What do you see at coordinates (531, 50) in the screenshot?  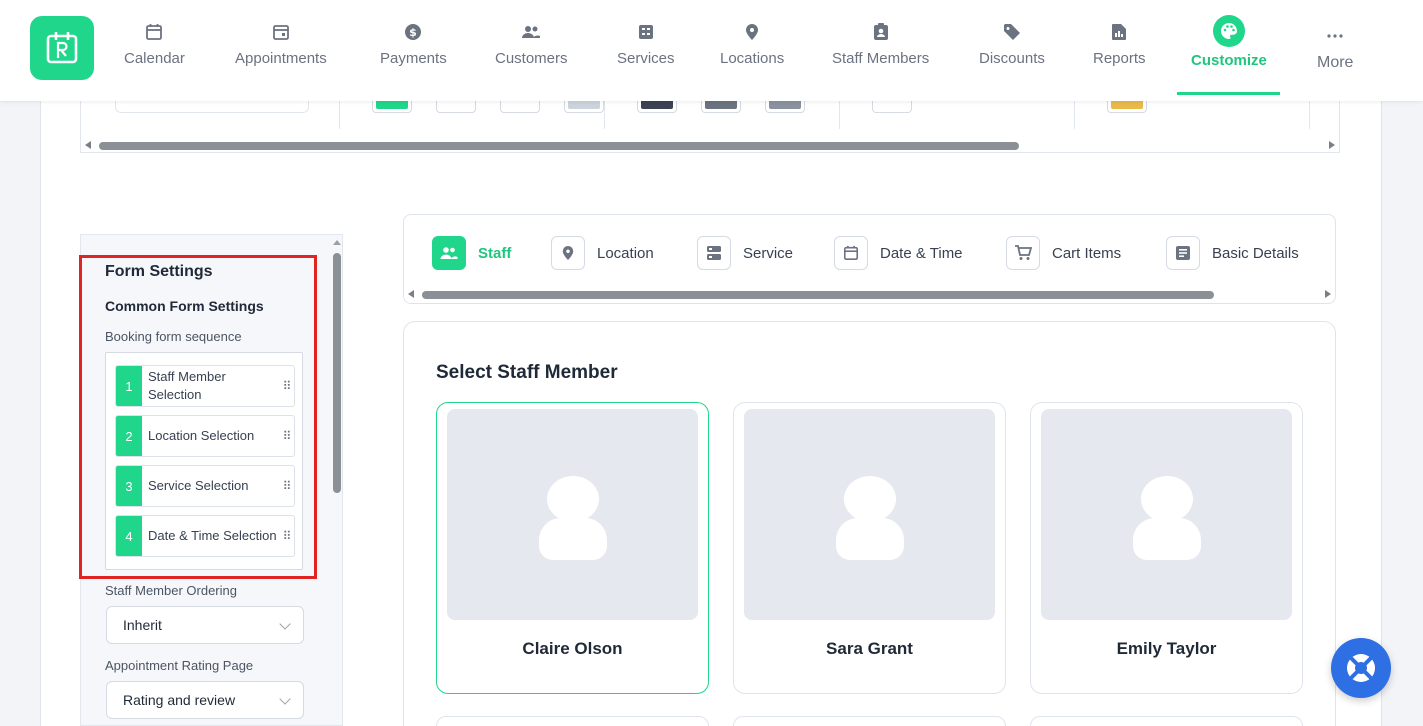 I see `nav-customers: Customers` at bounding box center [531, 50].